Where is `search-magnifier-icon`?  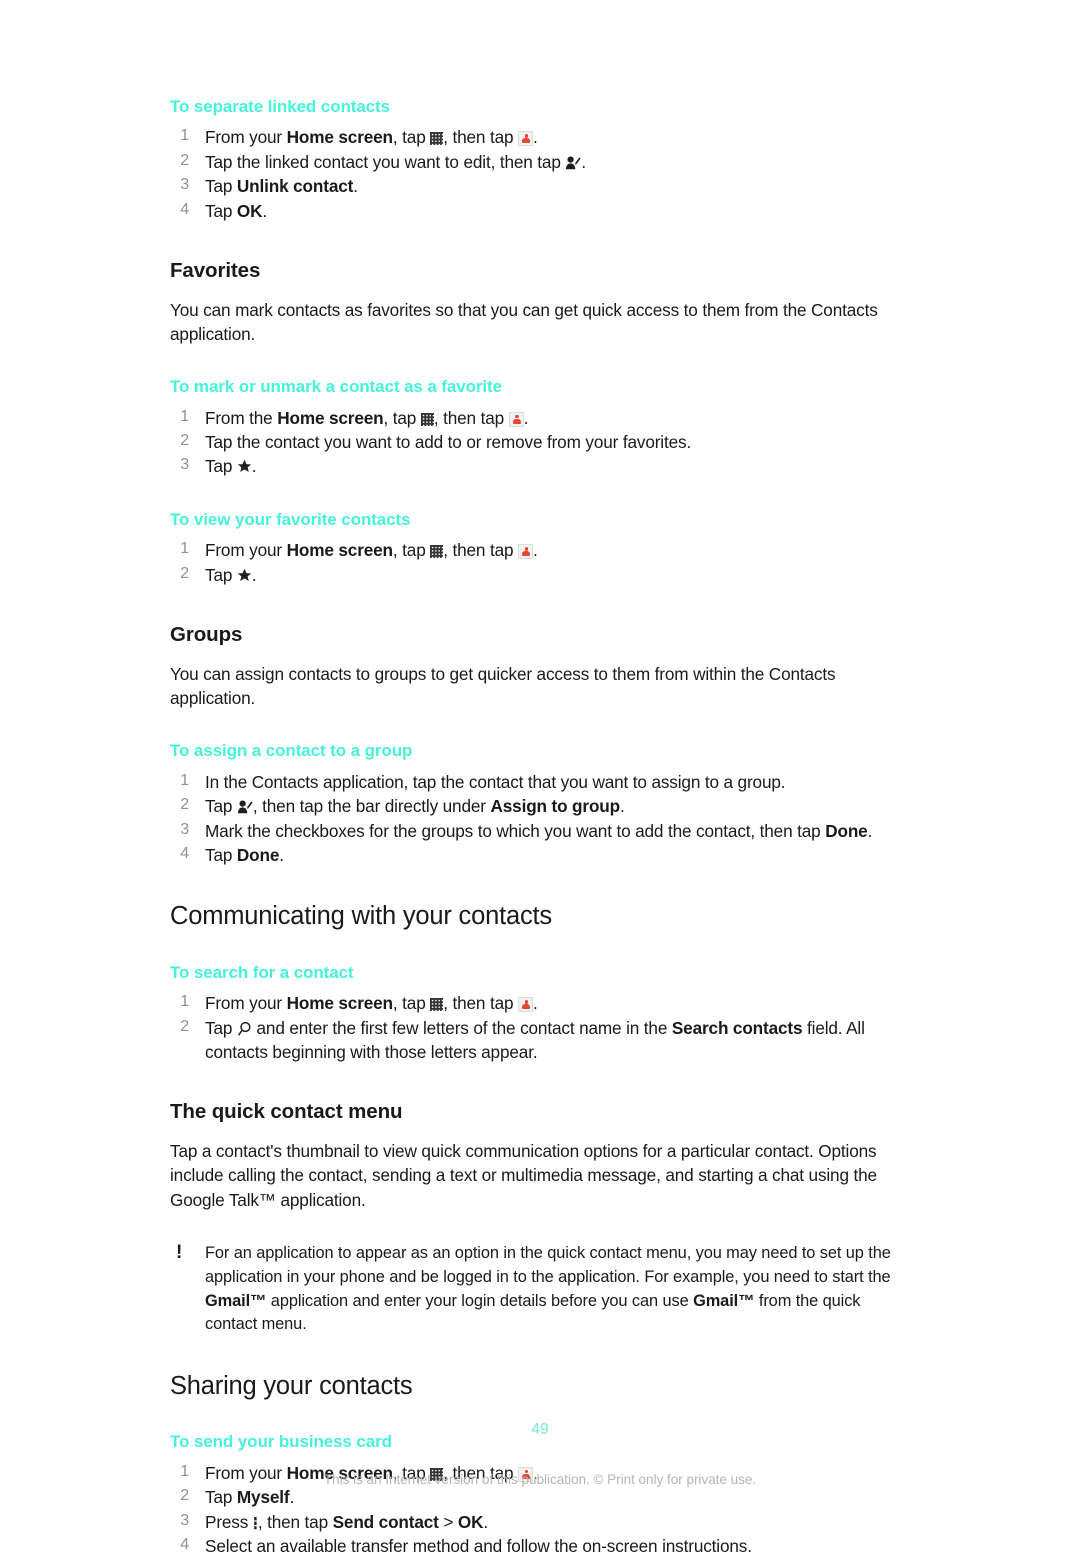
search-magnifier-icon is located at coordinates (244, 1029).